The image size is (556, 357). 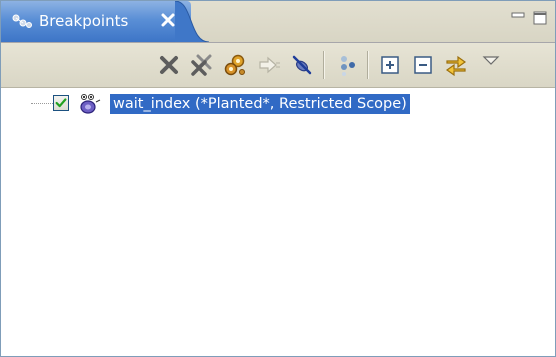 What do you see at coordinates (192, 21) in the screenshot?
I see `tab-edge` at bounding box center [192, 21].